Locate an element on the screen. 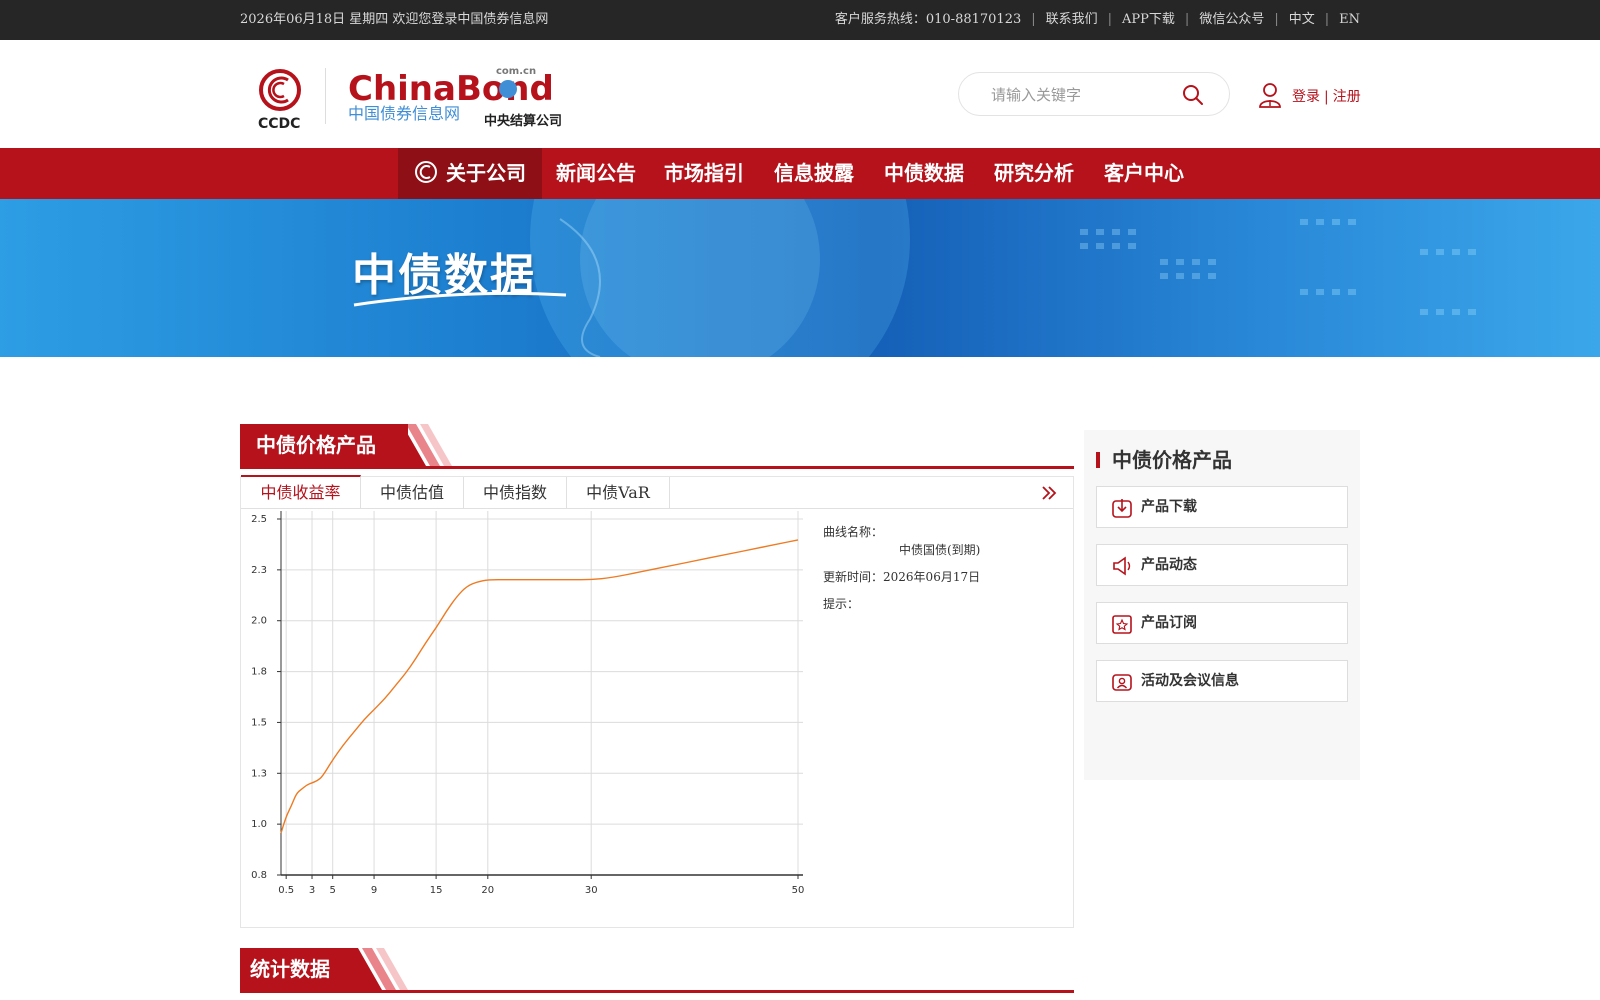 This screenshot has width=1600, height=1000. stats-rule is located at coordinates (657, 991).